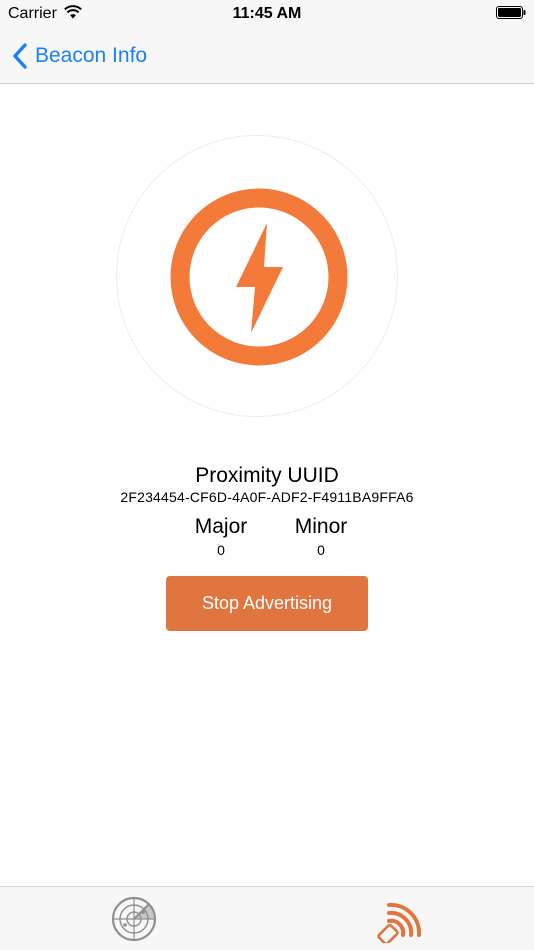 This screenshot has width=534, height=950. I want to click on minor-block: Minor 0, so click(321, 536).